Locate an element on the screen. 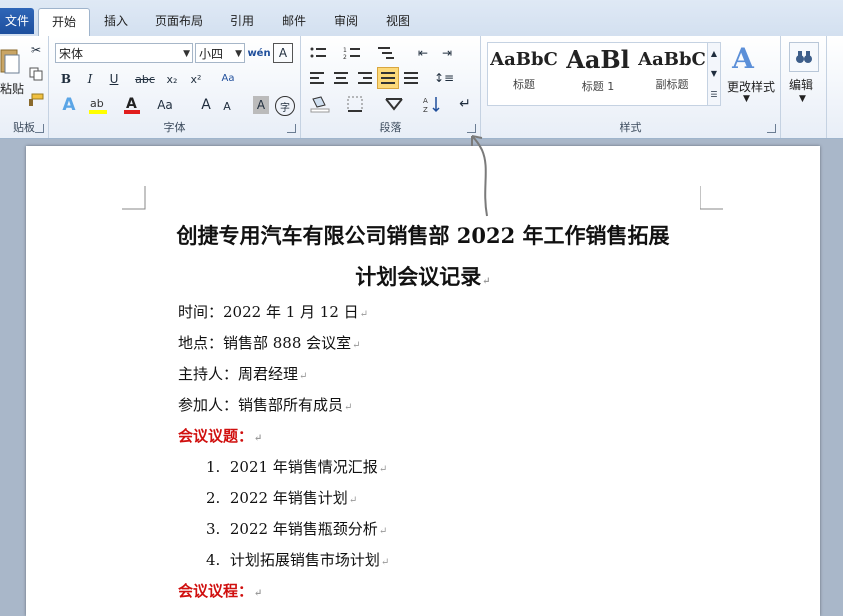 The height and width of the screenshot is (616, 843). bold-icon: B is located at coordinates (66, 79).